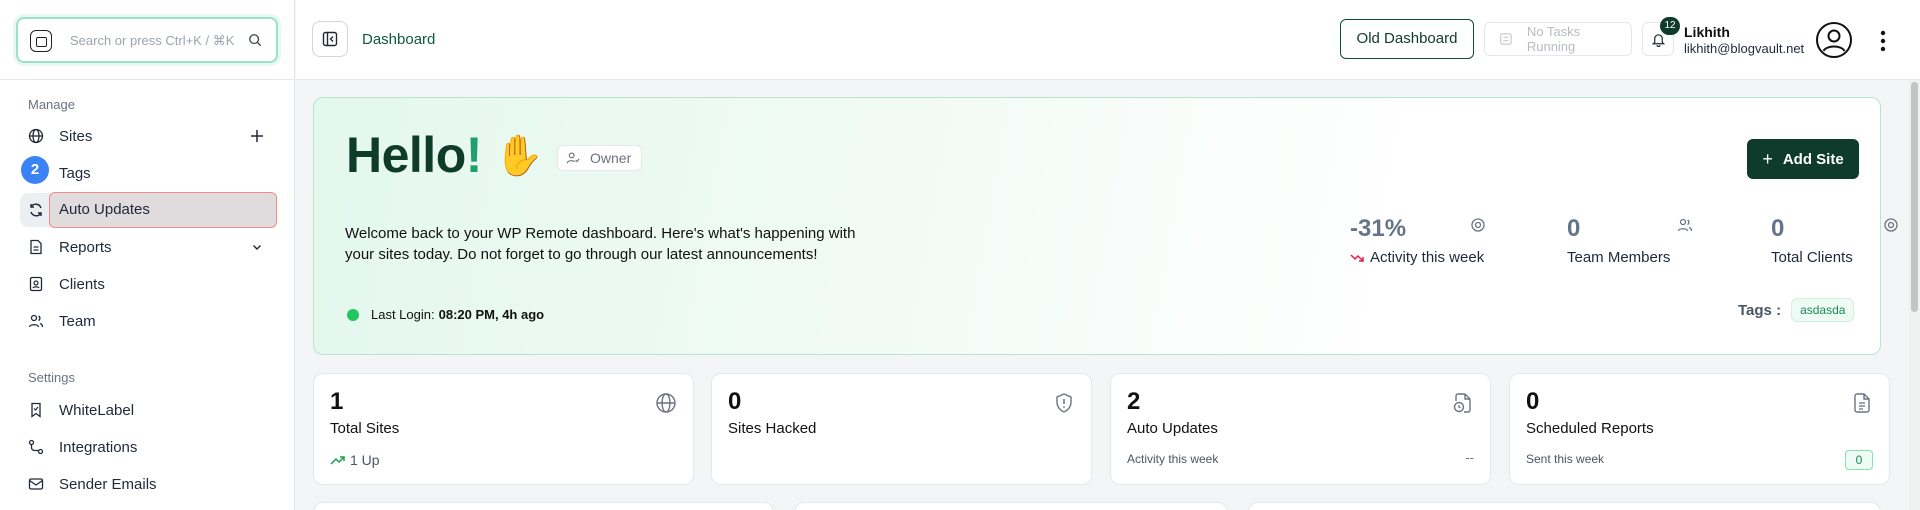 The height and width of the screenshot is (510, 1920). I want to click on hello-text: Hello, so click(406, 155).